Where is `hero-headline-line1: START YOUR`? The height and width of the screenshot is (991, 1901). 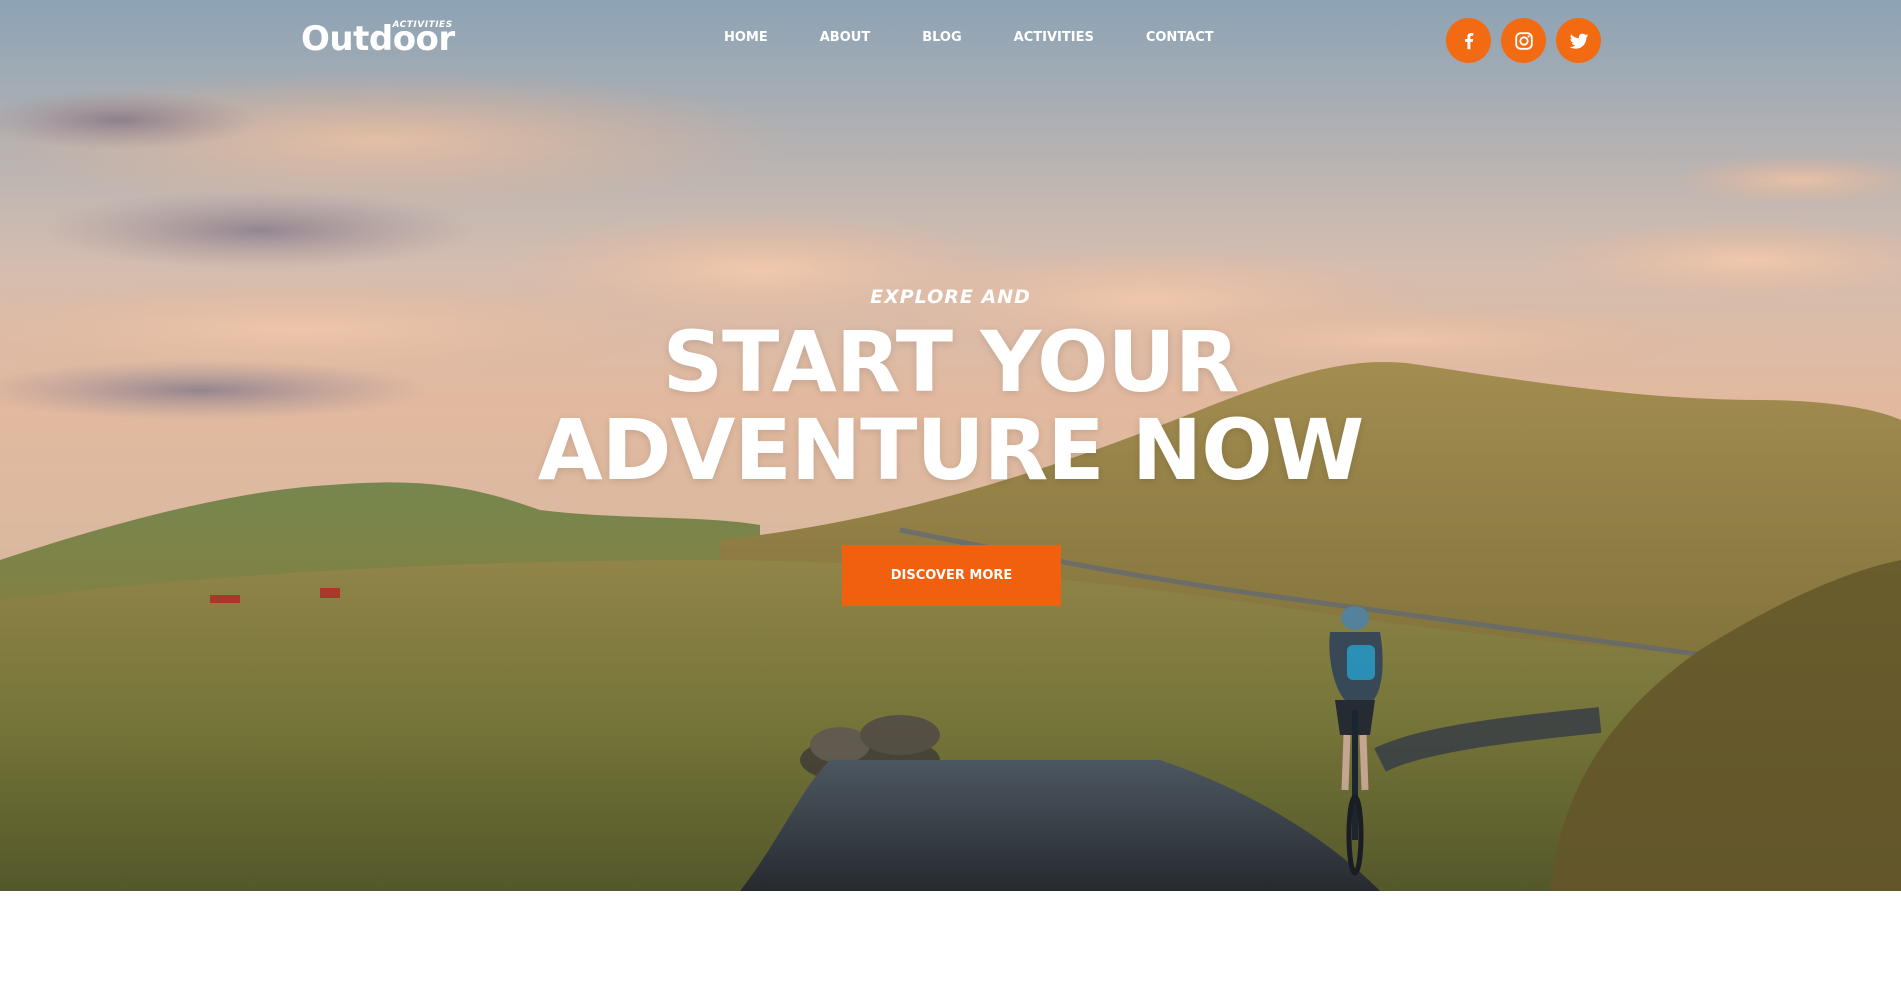
hero-headline-line1: START YOUR is located at coordinates (951, 362).